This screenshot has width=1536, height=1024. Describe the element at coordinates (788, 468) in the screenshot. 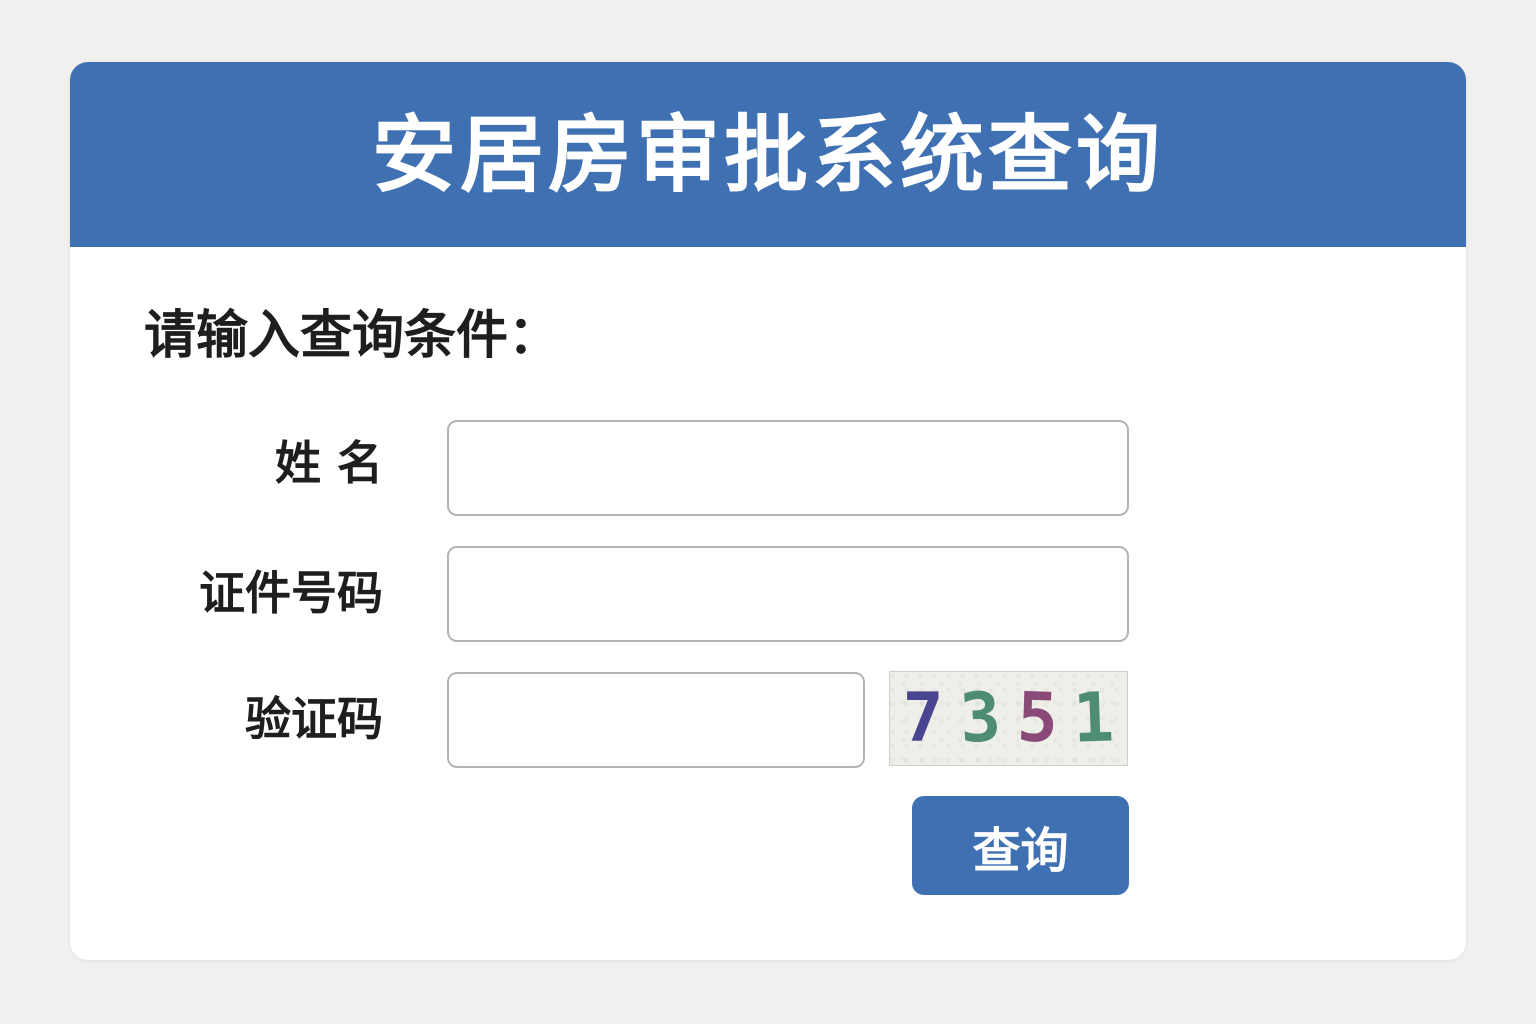

I see `name-input` at that location.